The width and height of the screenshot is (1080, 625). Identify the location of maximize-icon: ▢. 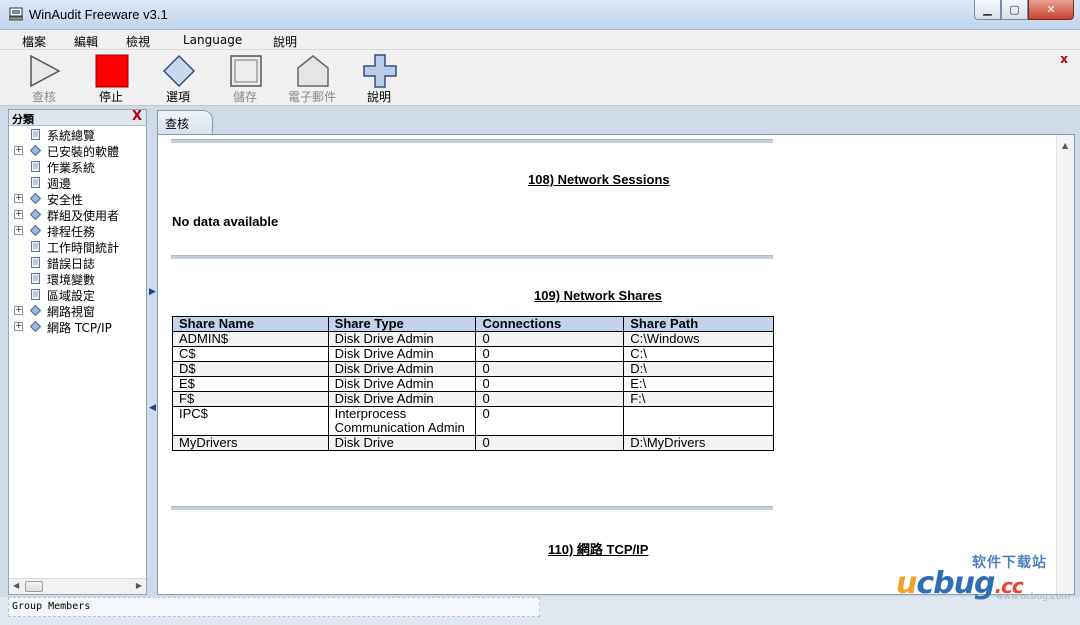
(1014, 9).